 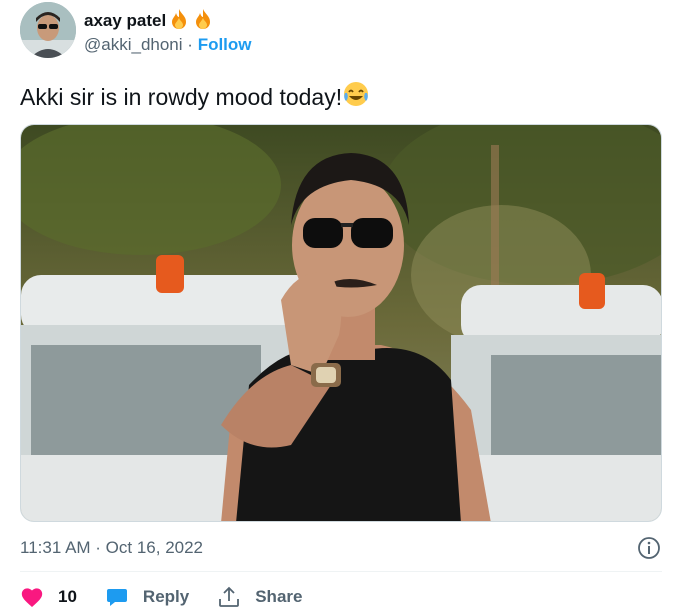 I want to click on share-button: Share, so click(x=259, y=597).